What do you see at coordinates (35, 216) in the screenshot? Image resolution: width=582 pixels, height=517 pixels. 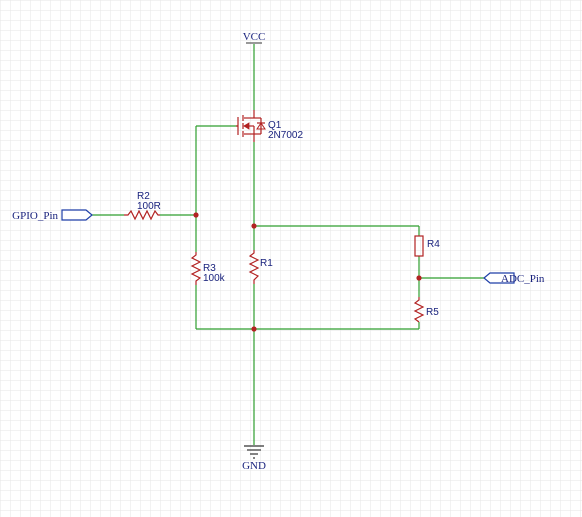 I see `gpio-port-label: GPIO_Pin` at bounding box center [35, 216].